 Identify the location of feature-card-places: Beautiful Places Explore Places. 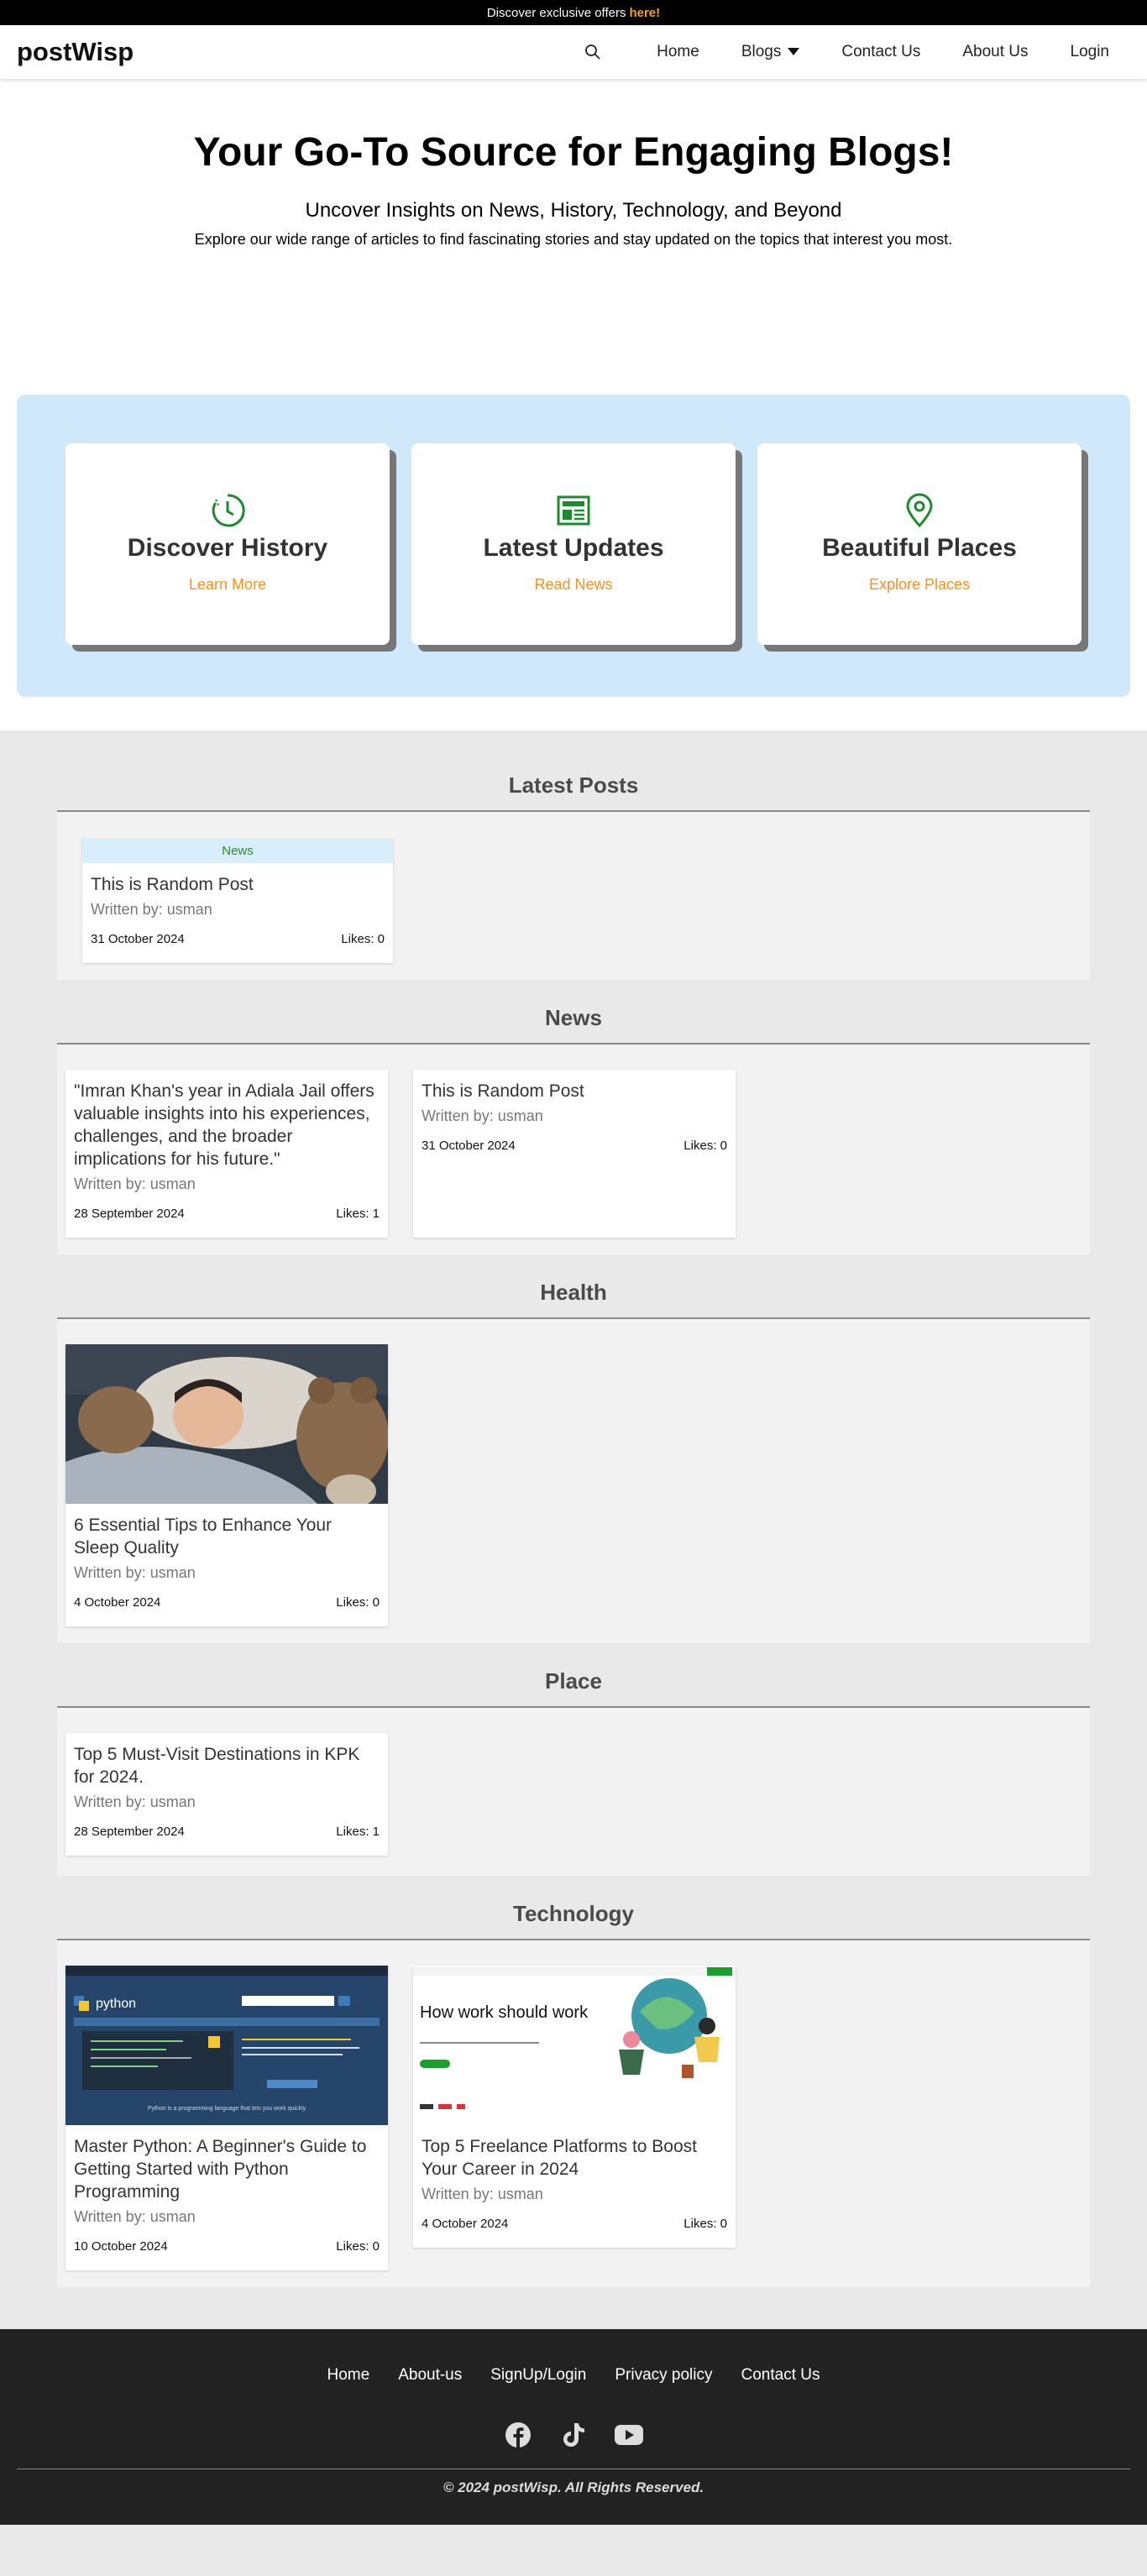
(919, 544).